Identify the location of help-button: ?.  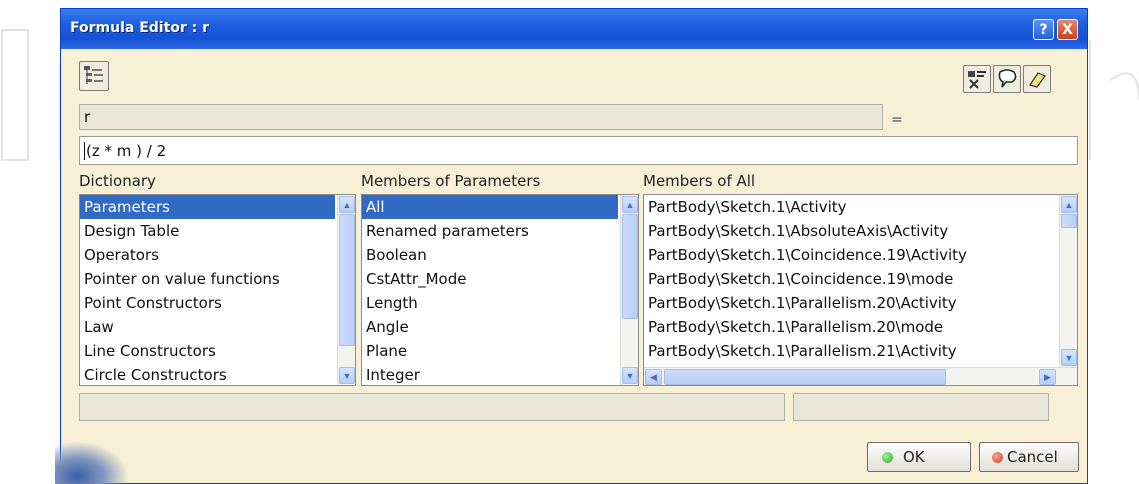
(1043, 29).